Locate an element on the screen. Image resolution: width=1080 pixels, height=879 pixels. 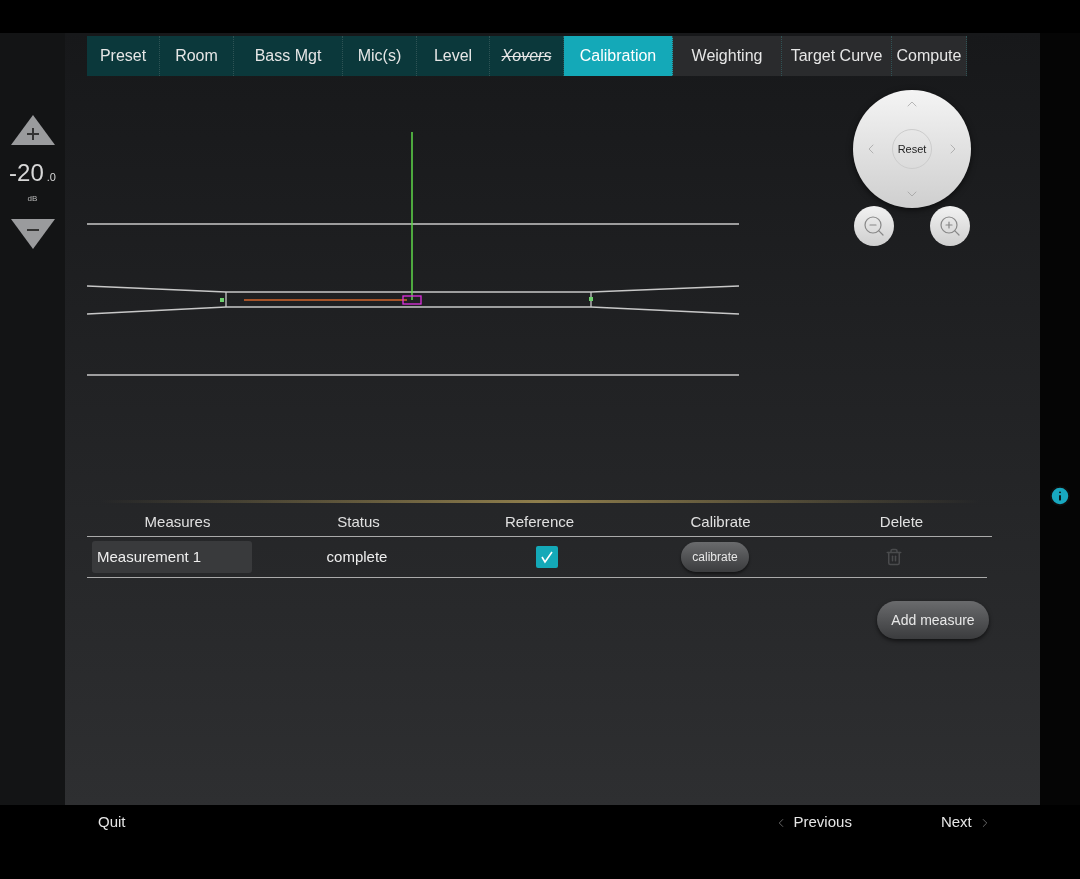
zoom-out-button is located at coordinates (874, 226).